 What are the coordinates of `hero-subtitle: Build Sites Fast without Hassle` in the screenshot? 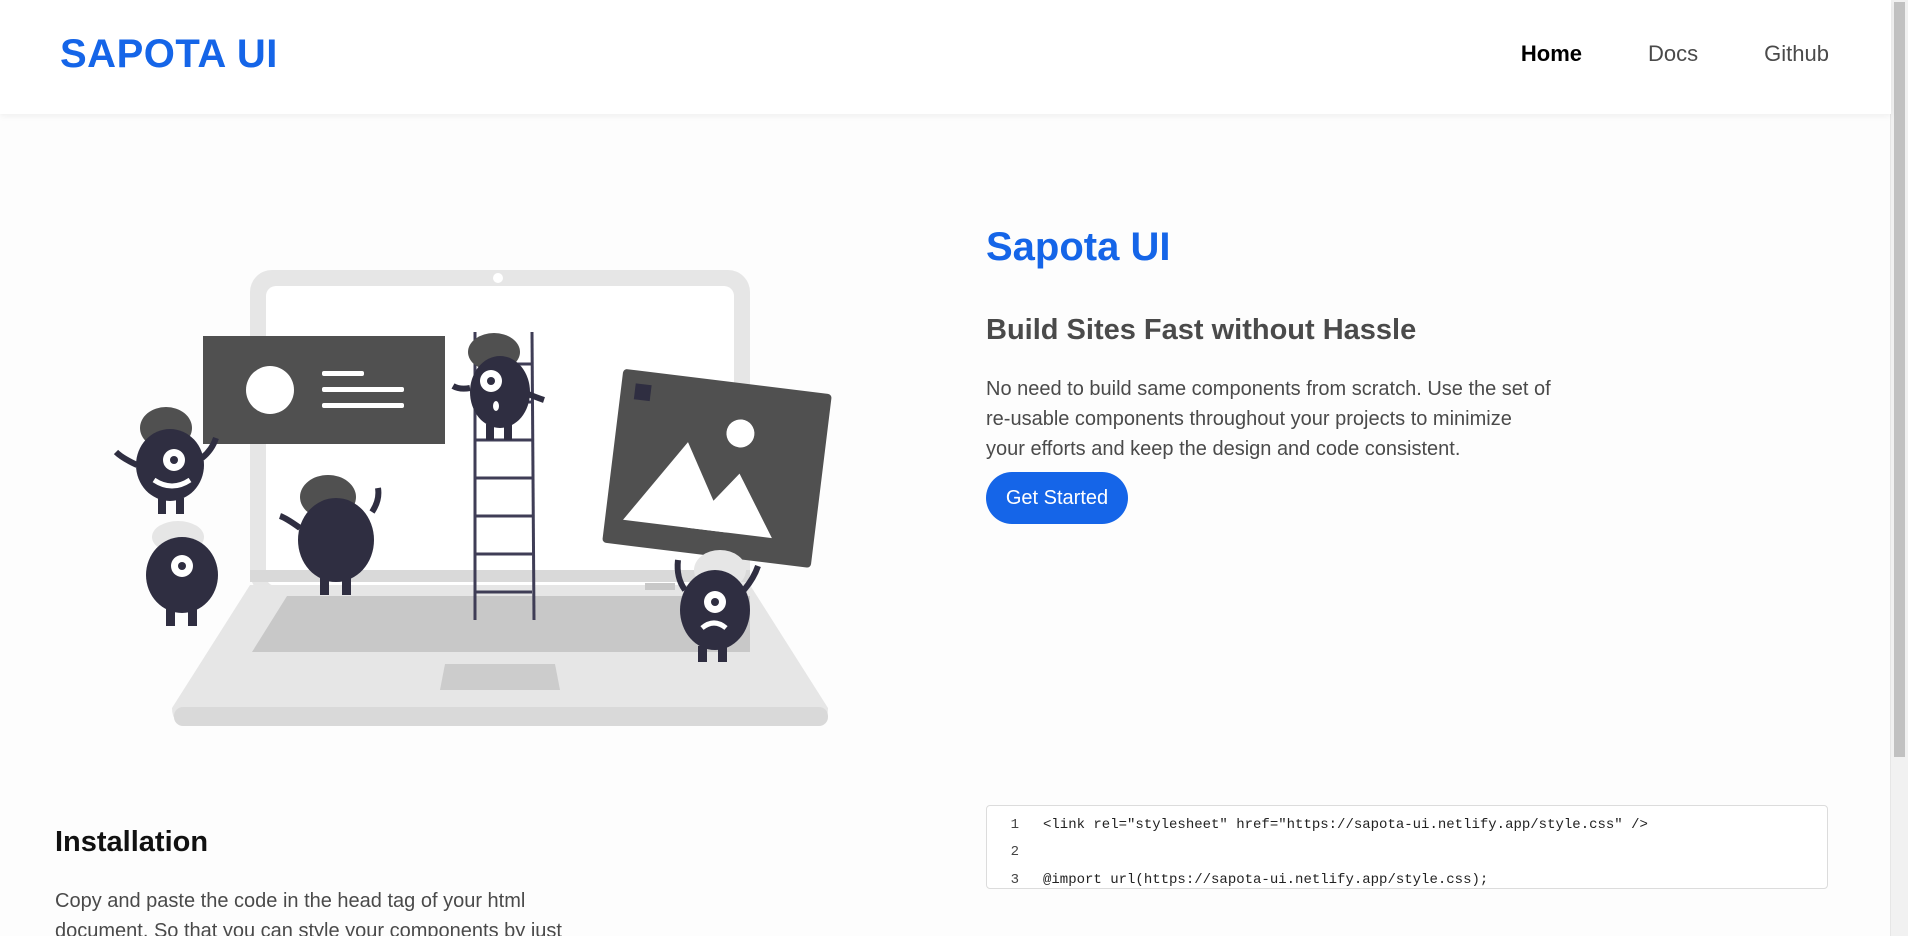 It's located at (1201, 330).